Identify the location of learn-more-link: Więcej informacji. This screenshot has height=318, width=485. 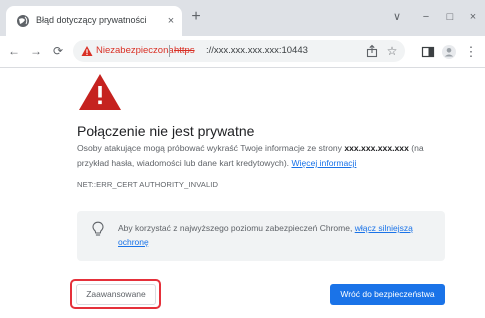
(323, 163).